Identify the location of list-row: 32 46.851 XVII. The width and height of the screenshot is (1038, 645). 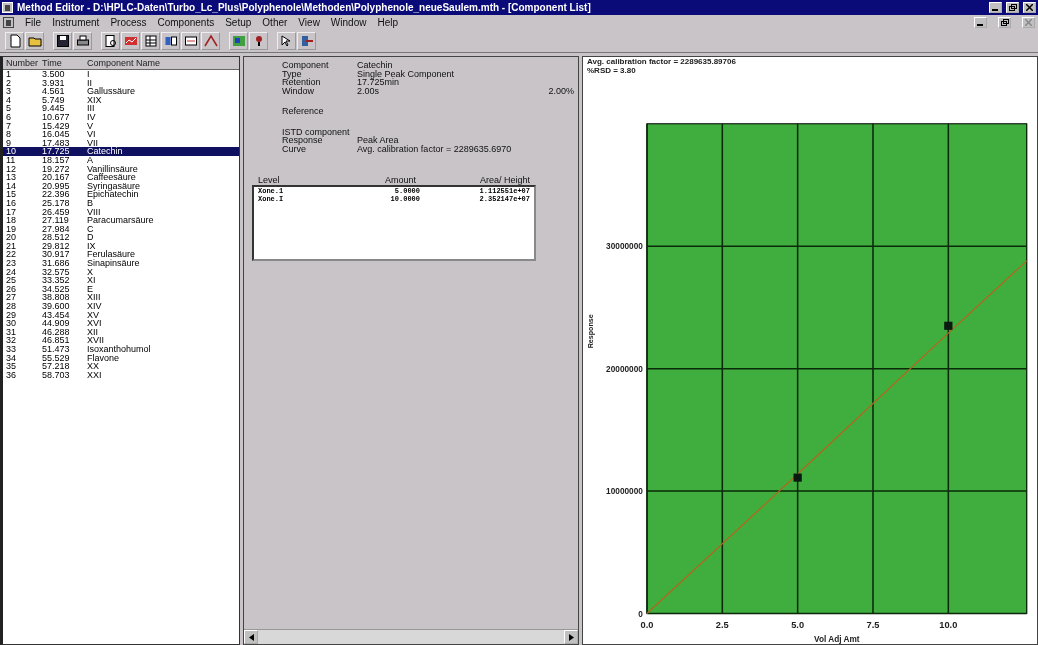
(121, 340).